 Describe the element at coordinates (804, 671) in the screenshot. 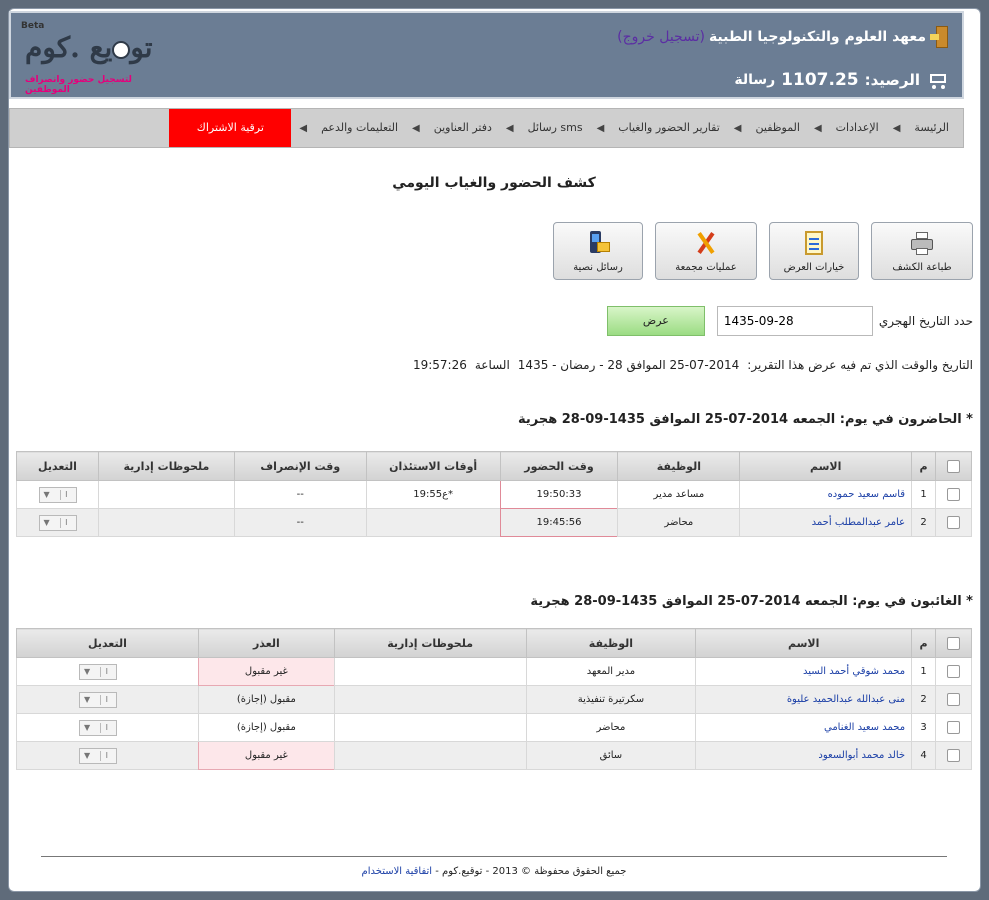

I see `employee-name-link: محمد شوقي أحمد السيد` at that location.